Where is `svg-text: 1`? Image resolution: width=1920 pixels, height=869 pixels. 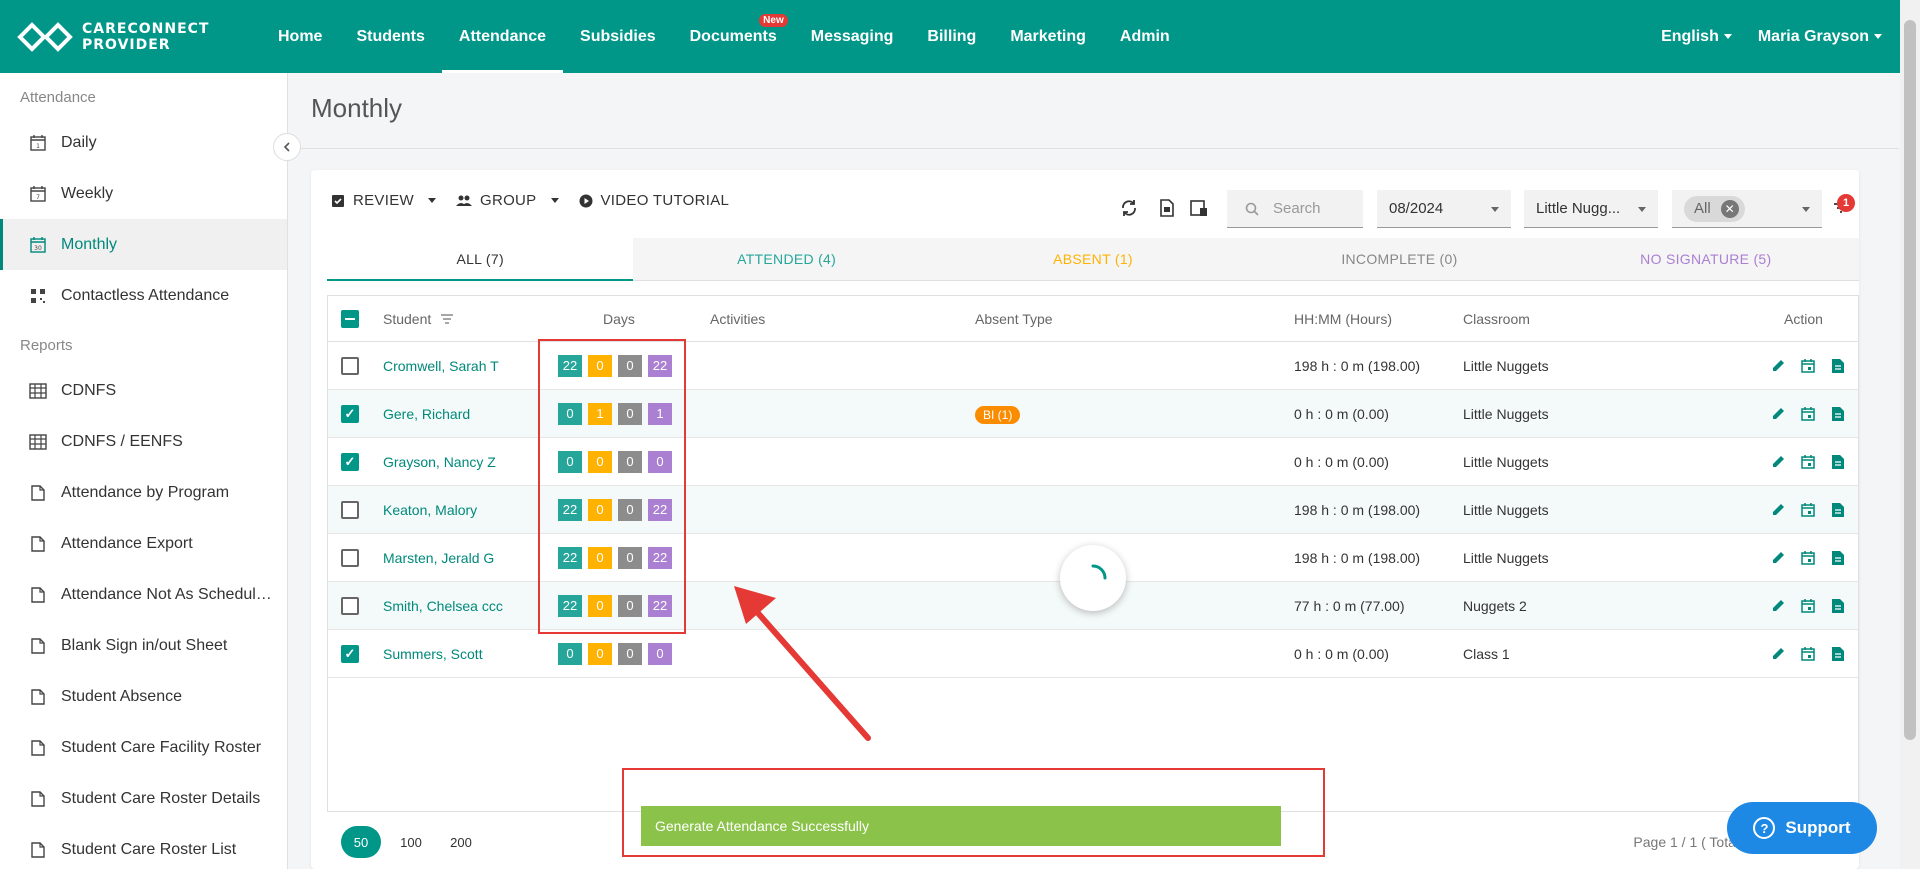 svg-text: 1 is located at coordinates (38, 146).